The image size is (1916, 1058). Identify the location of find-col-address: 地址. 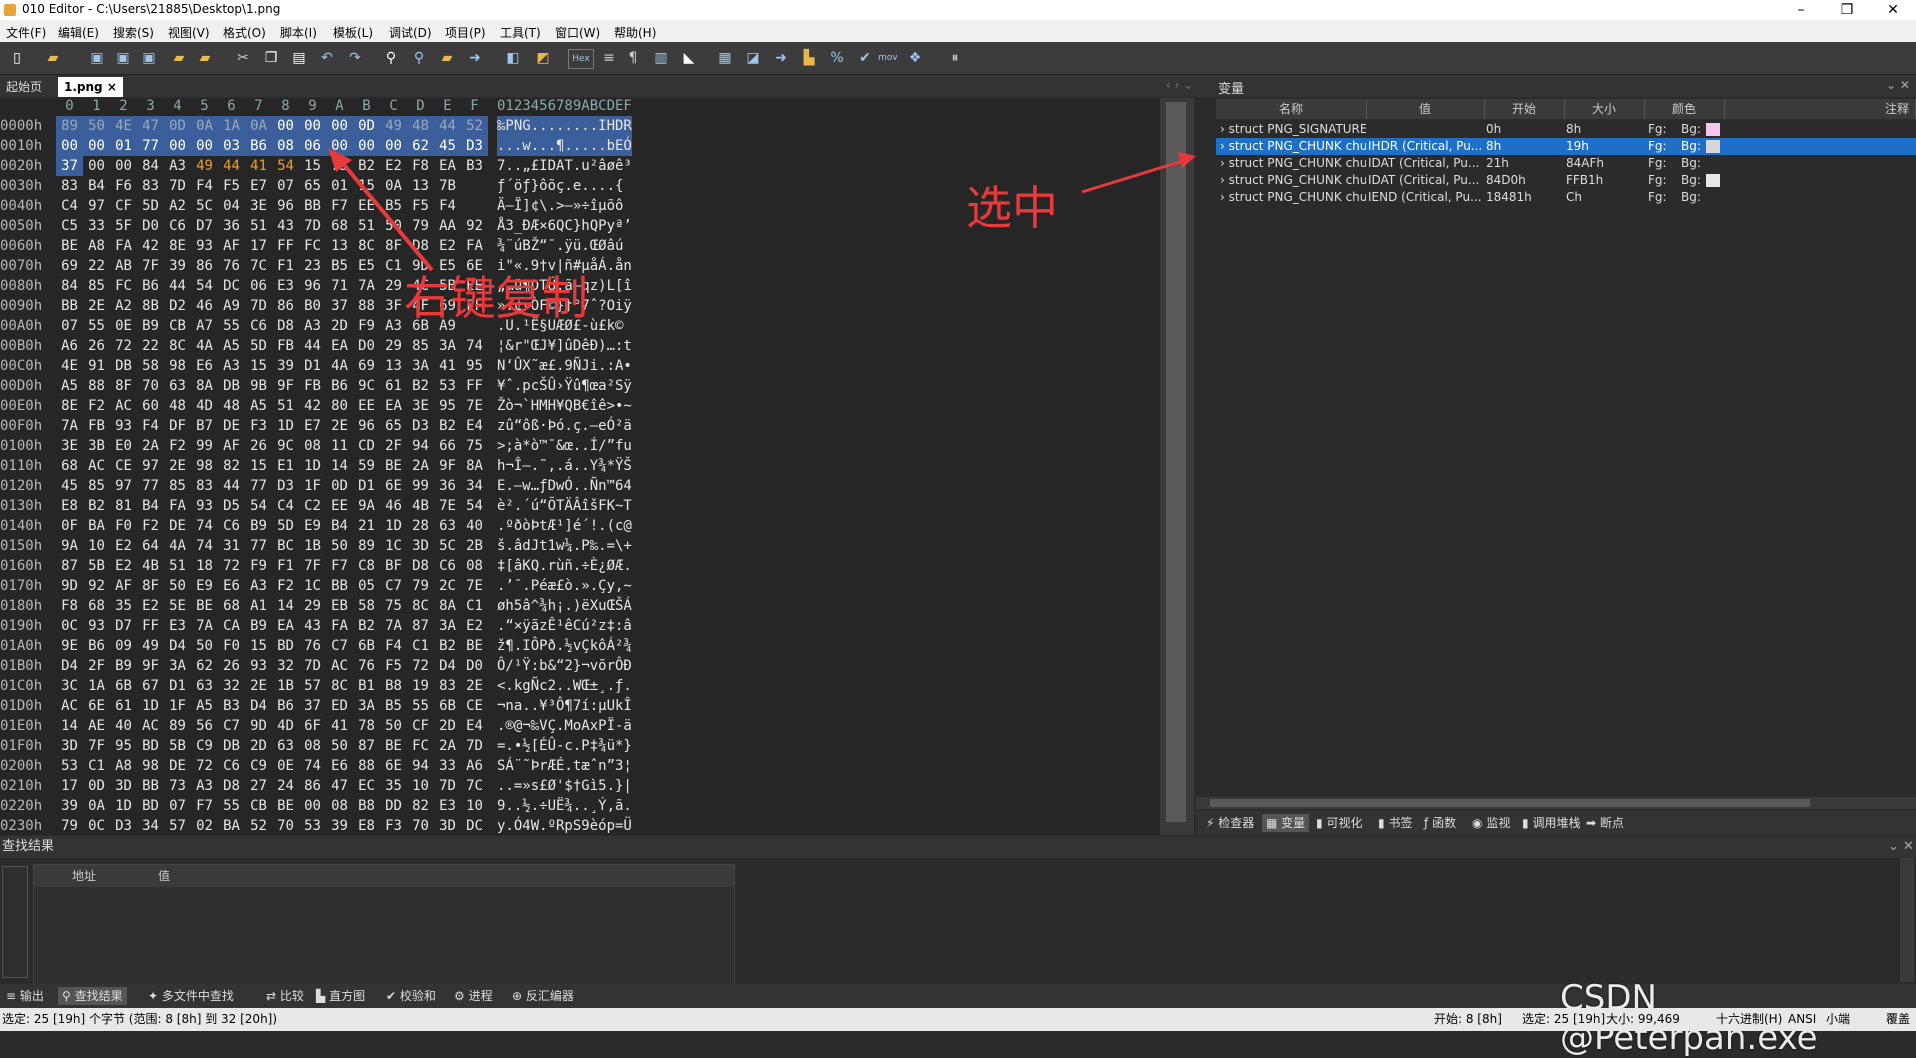
(84, 876).